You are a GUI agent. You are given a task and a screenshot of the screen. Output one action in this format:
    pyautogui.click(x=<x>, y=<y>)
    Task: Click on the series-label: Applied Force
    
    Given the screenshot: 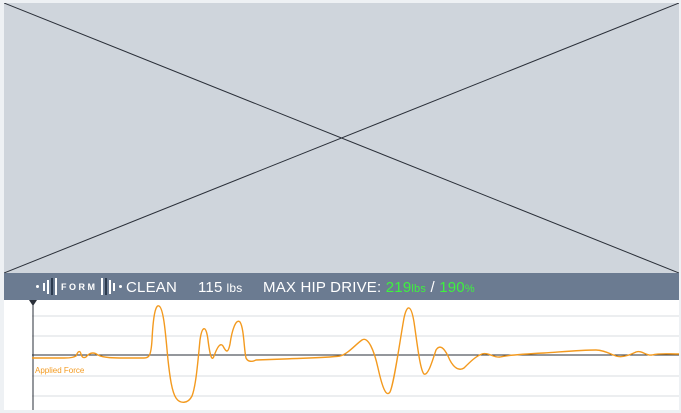 What is the action you would take?
    pyautogui.click(x=60, y=370)
    